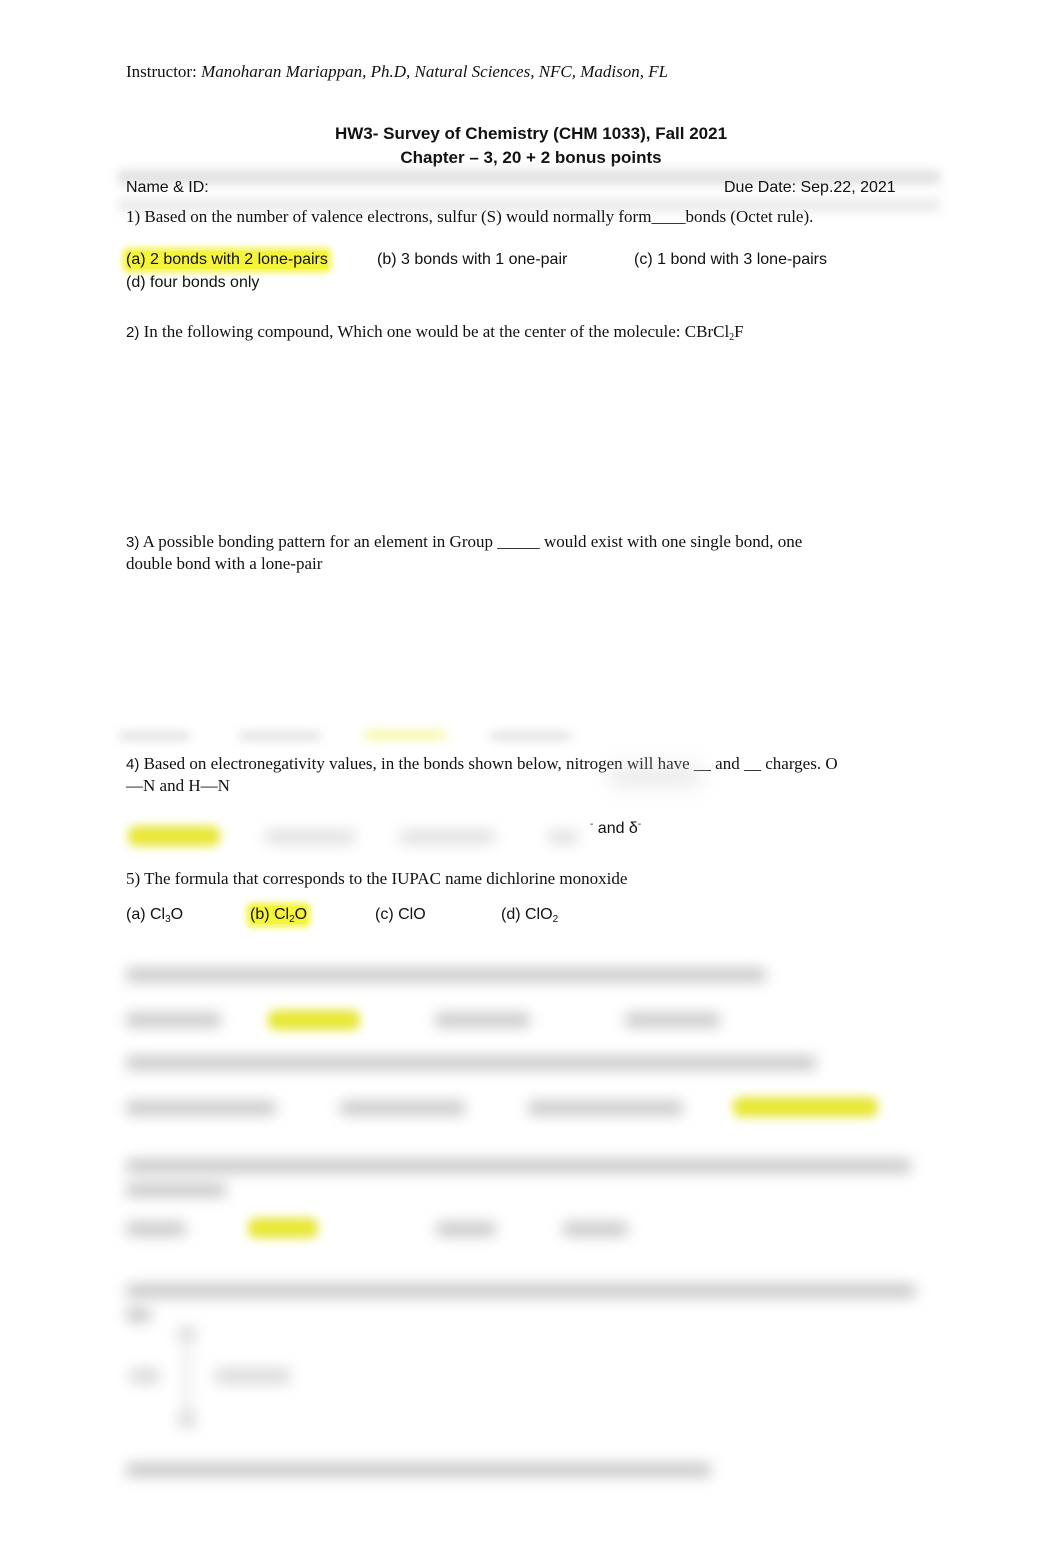  I want to click on obscured-smudge, so click(655, 776).